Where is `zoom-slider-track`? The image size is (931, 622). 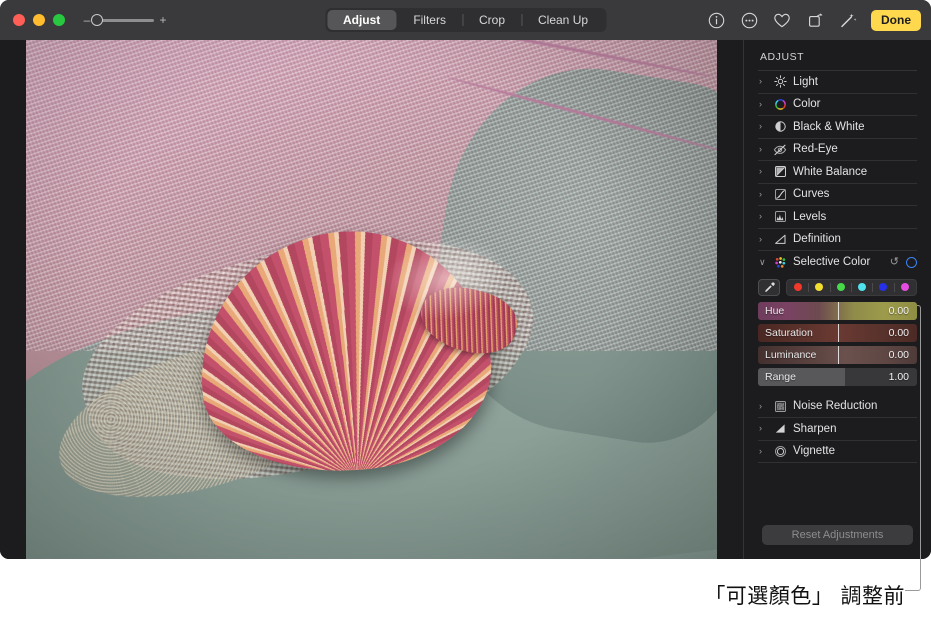
zoom-slider-track is located at coordinates (122, 20).